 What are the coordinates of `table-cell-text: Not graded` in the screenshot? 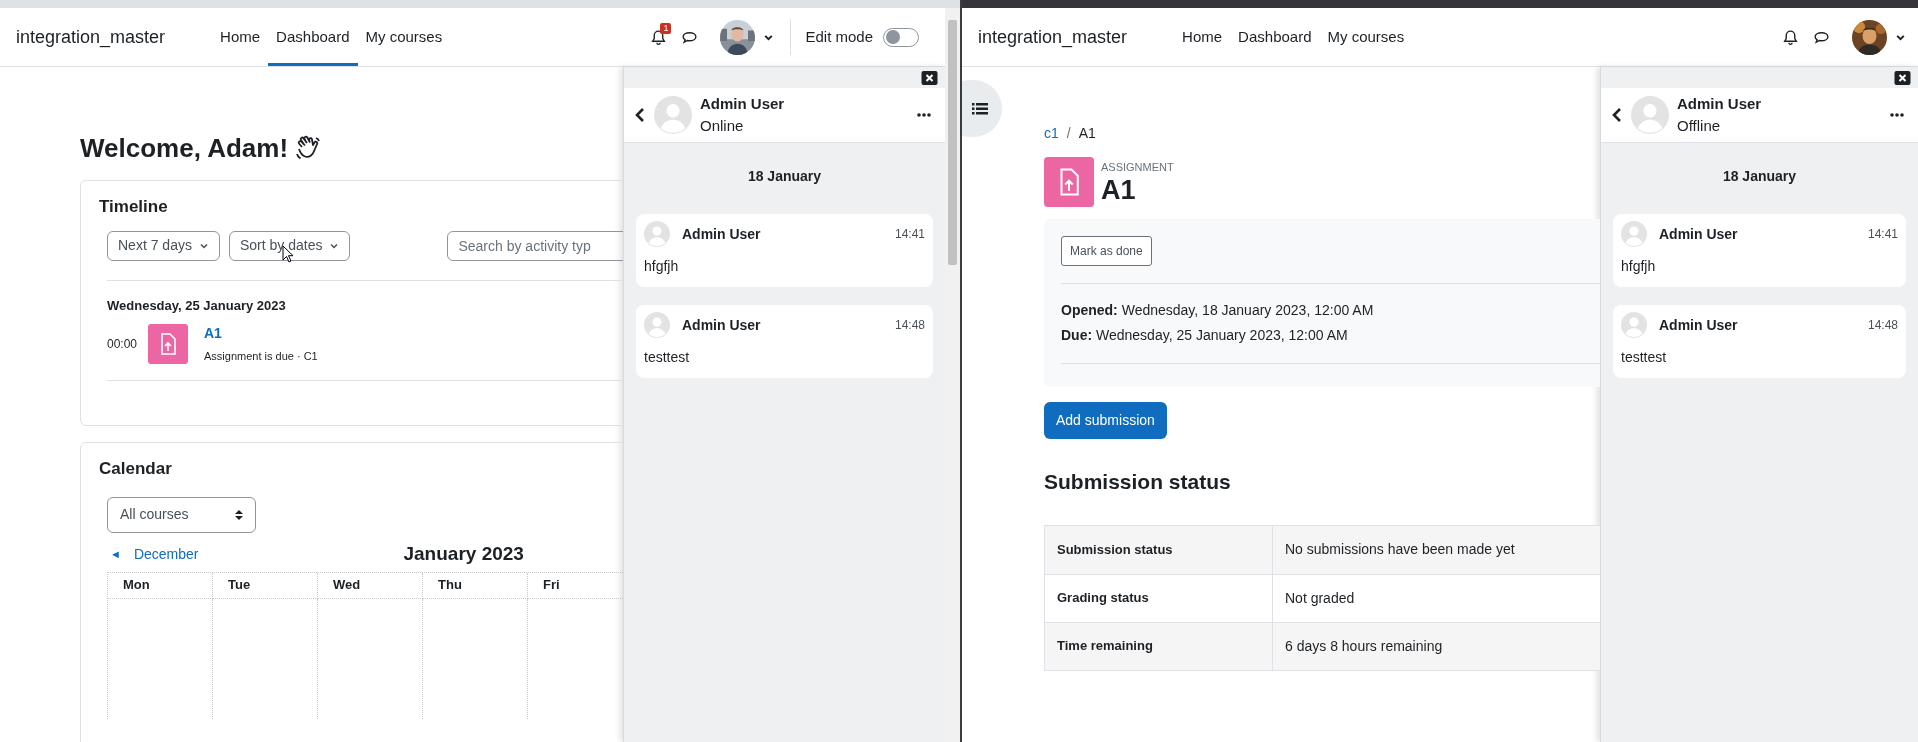 It's located at (1320, 598).